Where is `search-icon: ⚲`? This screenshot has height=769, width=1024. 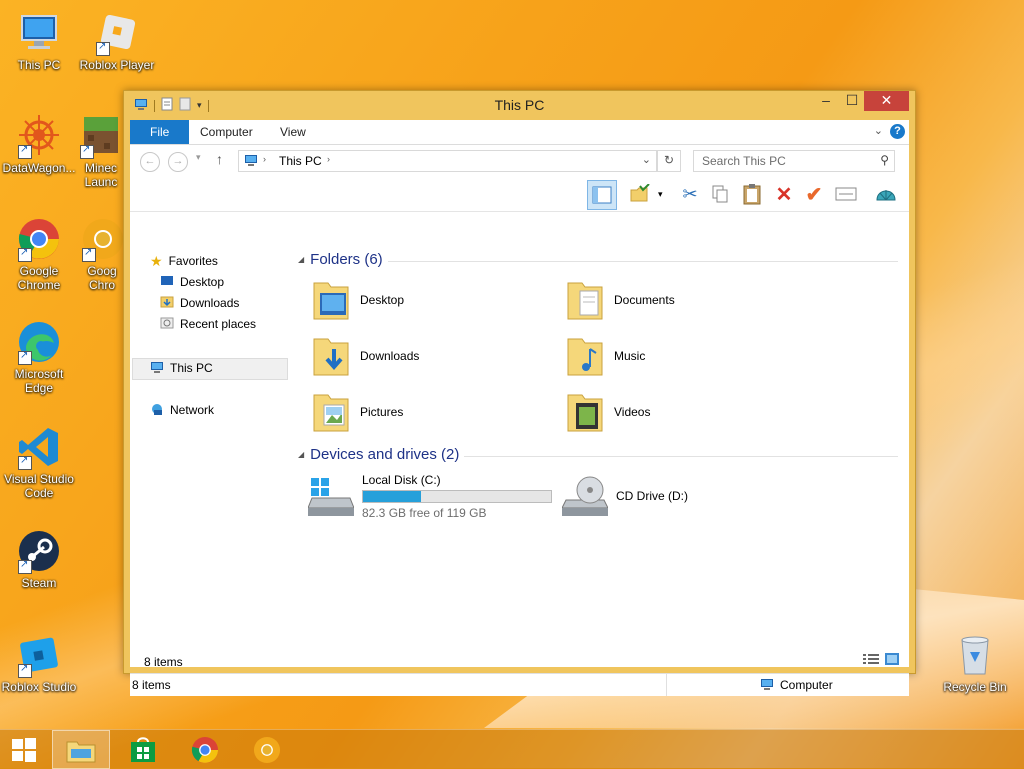
search-icon: ⚲ is located at coordinates (884, 160).